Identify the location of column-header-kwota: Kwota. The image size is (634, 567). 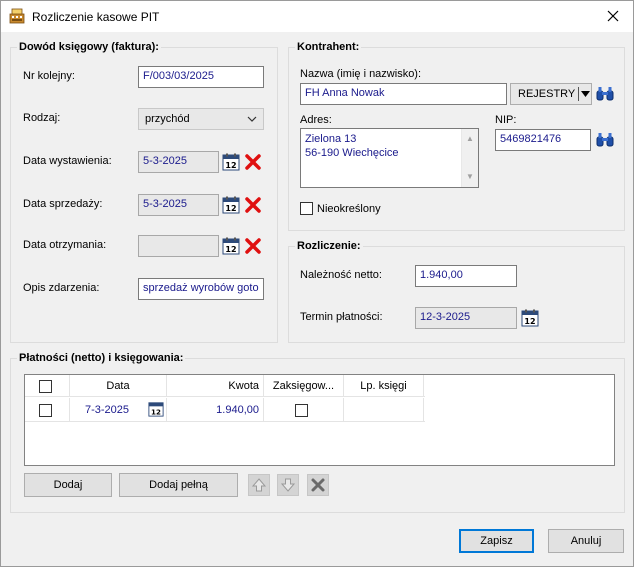
(215, 386).